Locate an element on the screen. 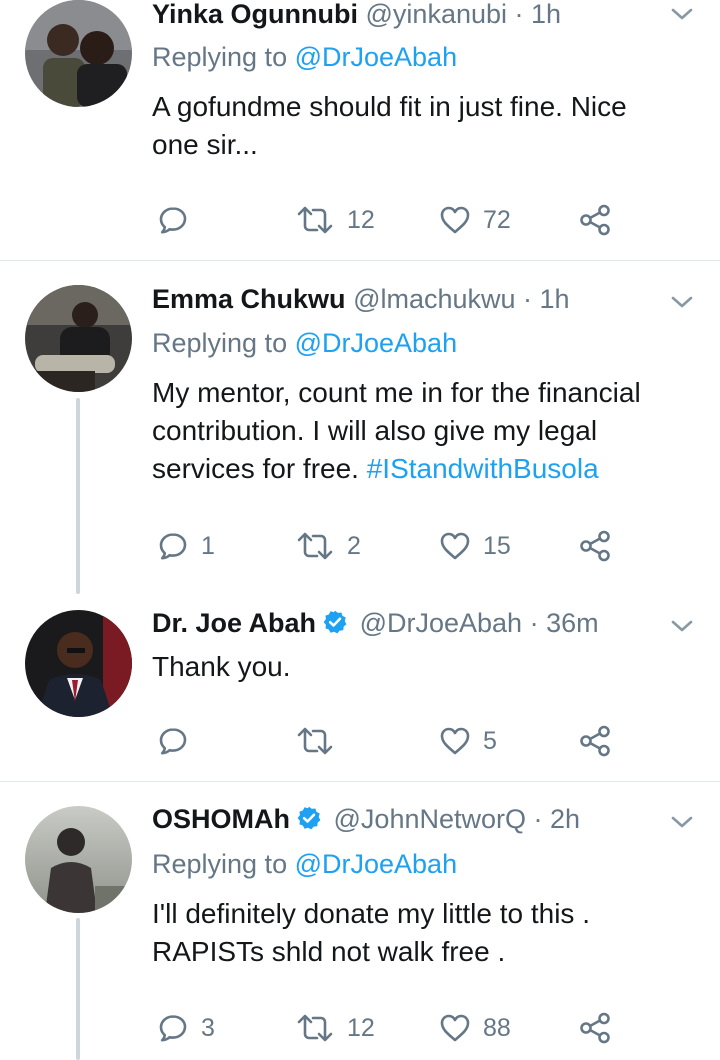 Image resolution: width=720 pixels, height=1060 pixels. retweet-button is located at coordinates (321, 741).